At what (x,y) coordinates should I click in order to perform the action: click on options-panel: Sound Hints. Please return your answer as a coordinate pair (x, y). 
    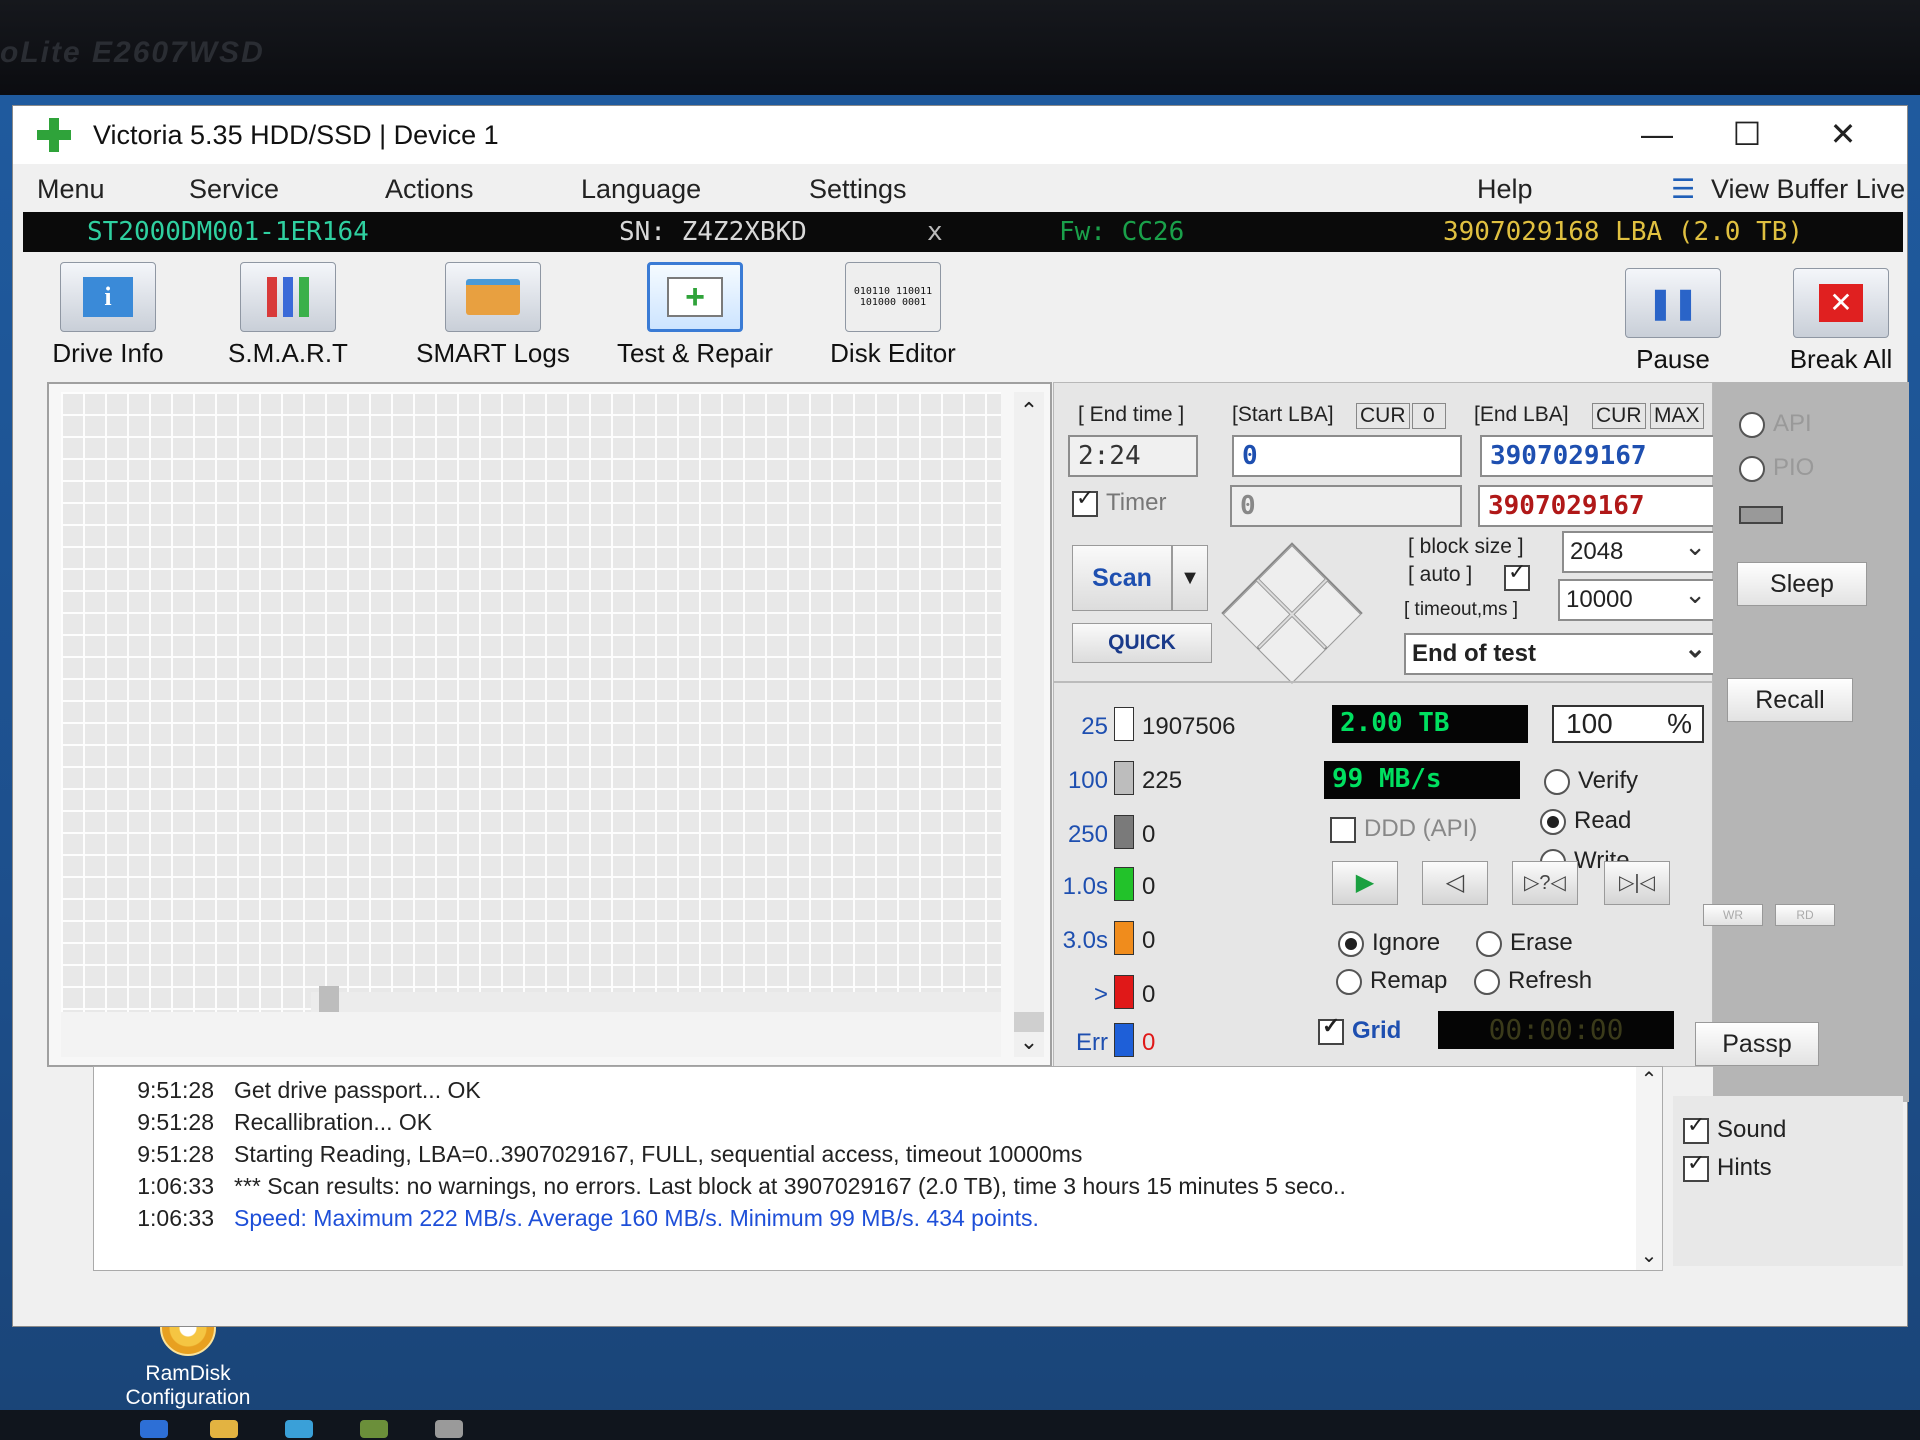
    Looking at the image, I should click on (1788, 1181).